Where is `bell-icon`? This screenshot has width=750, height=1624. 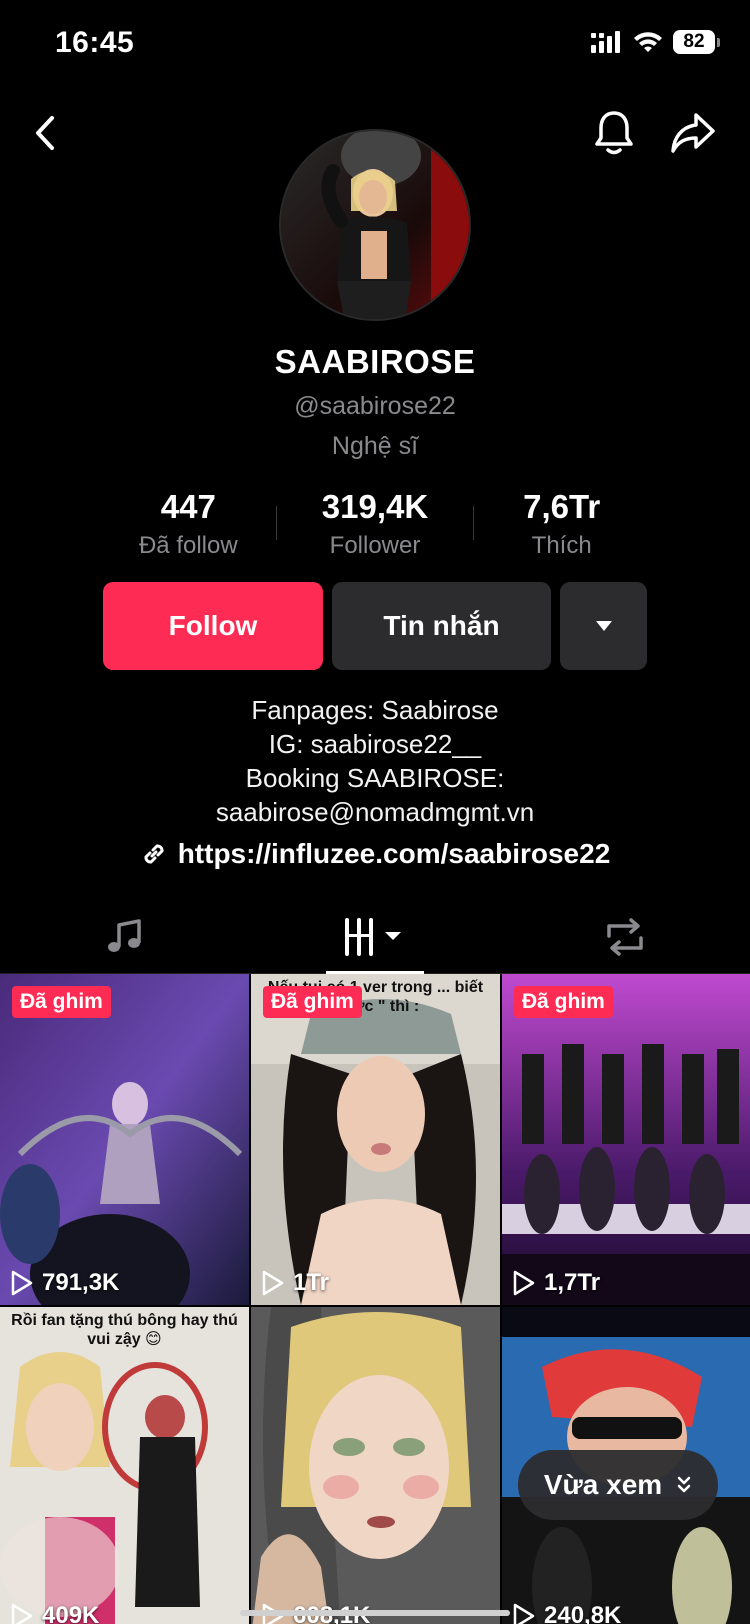 bell-icon is located at coordinates (614, 133).